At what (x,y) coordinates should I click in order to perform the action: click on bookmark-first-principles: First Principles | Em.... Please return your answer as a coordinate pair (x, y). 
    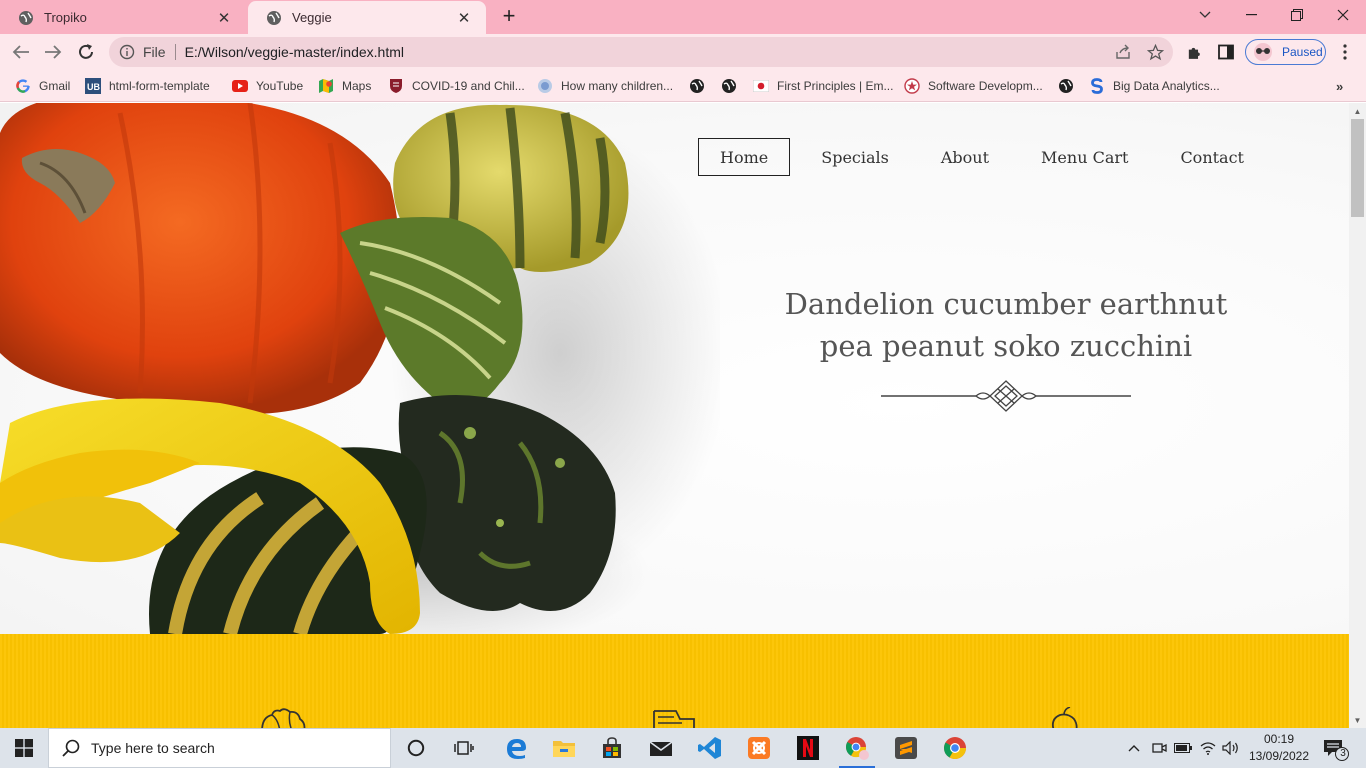
    Looking at the image, I should click on (823, 86).